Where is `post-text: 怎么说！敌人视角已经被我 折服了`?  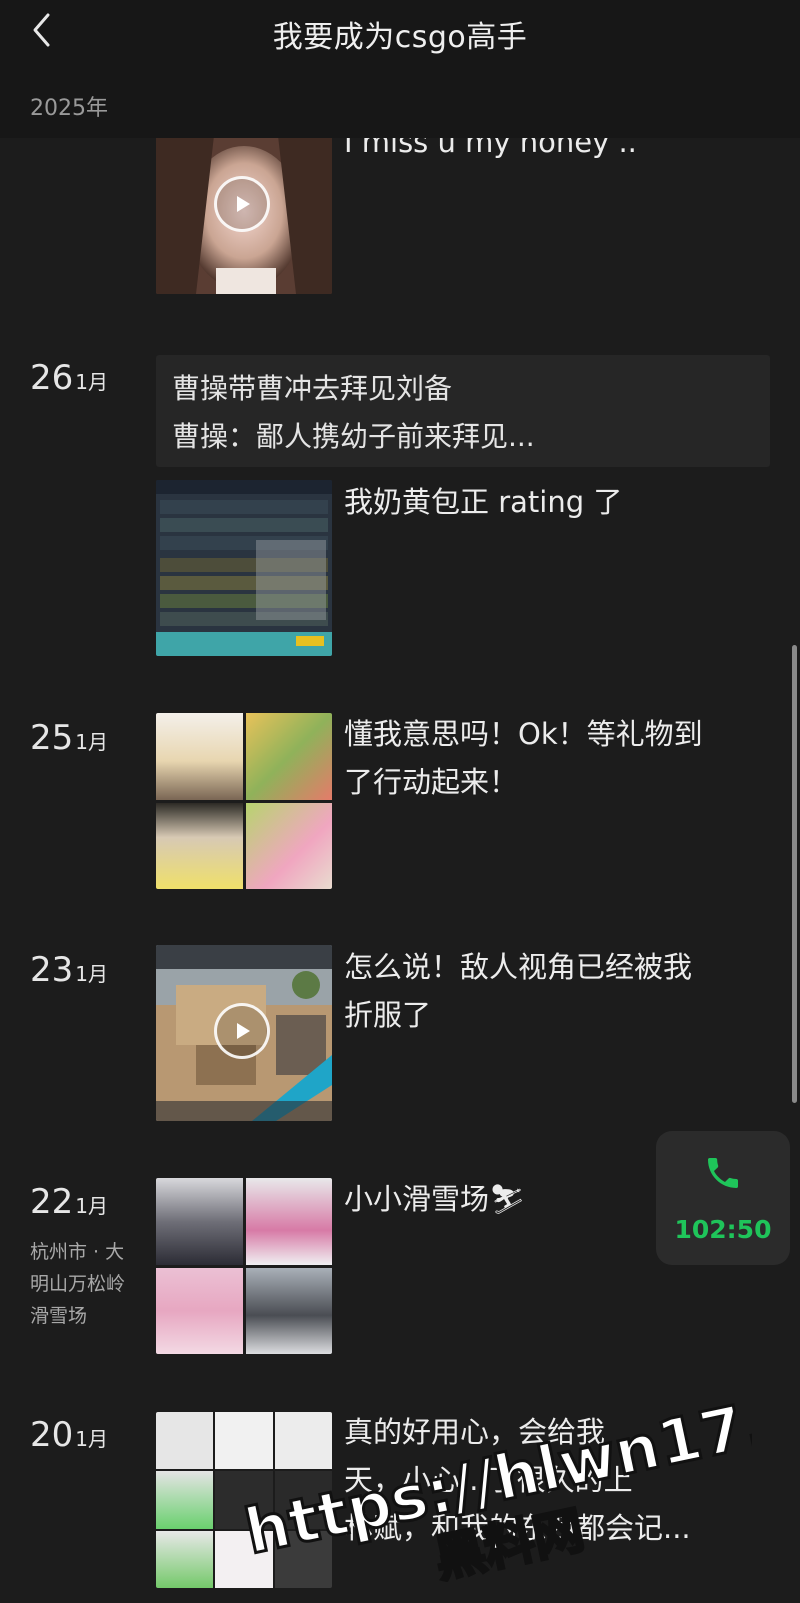 post-text: 怎么说！敌人视角已经被我 折服了 is located at coordinates (544, 991).